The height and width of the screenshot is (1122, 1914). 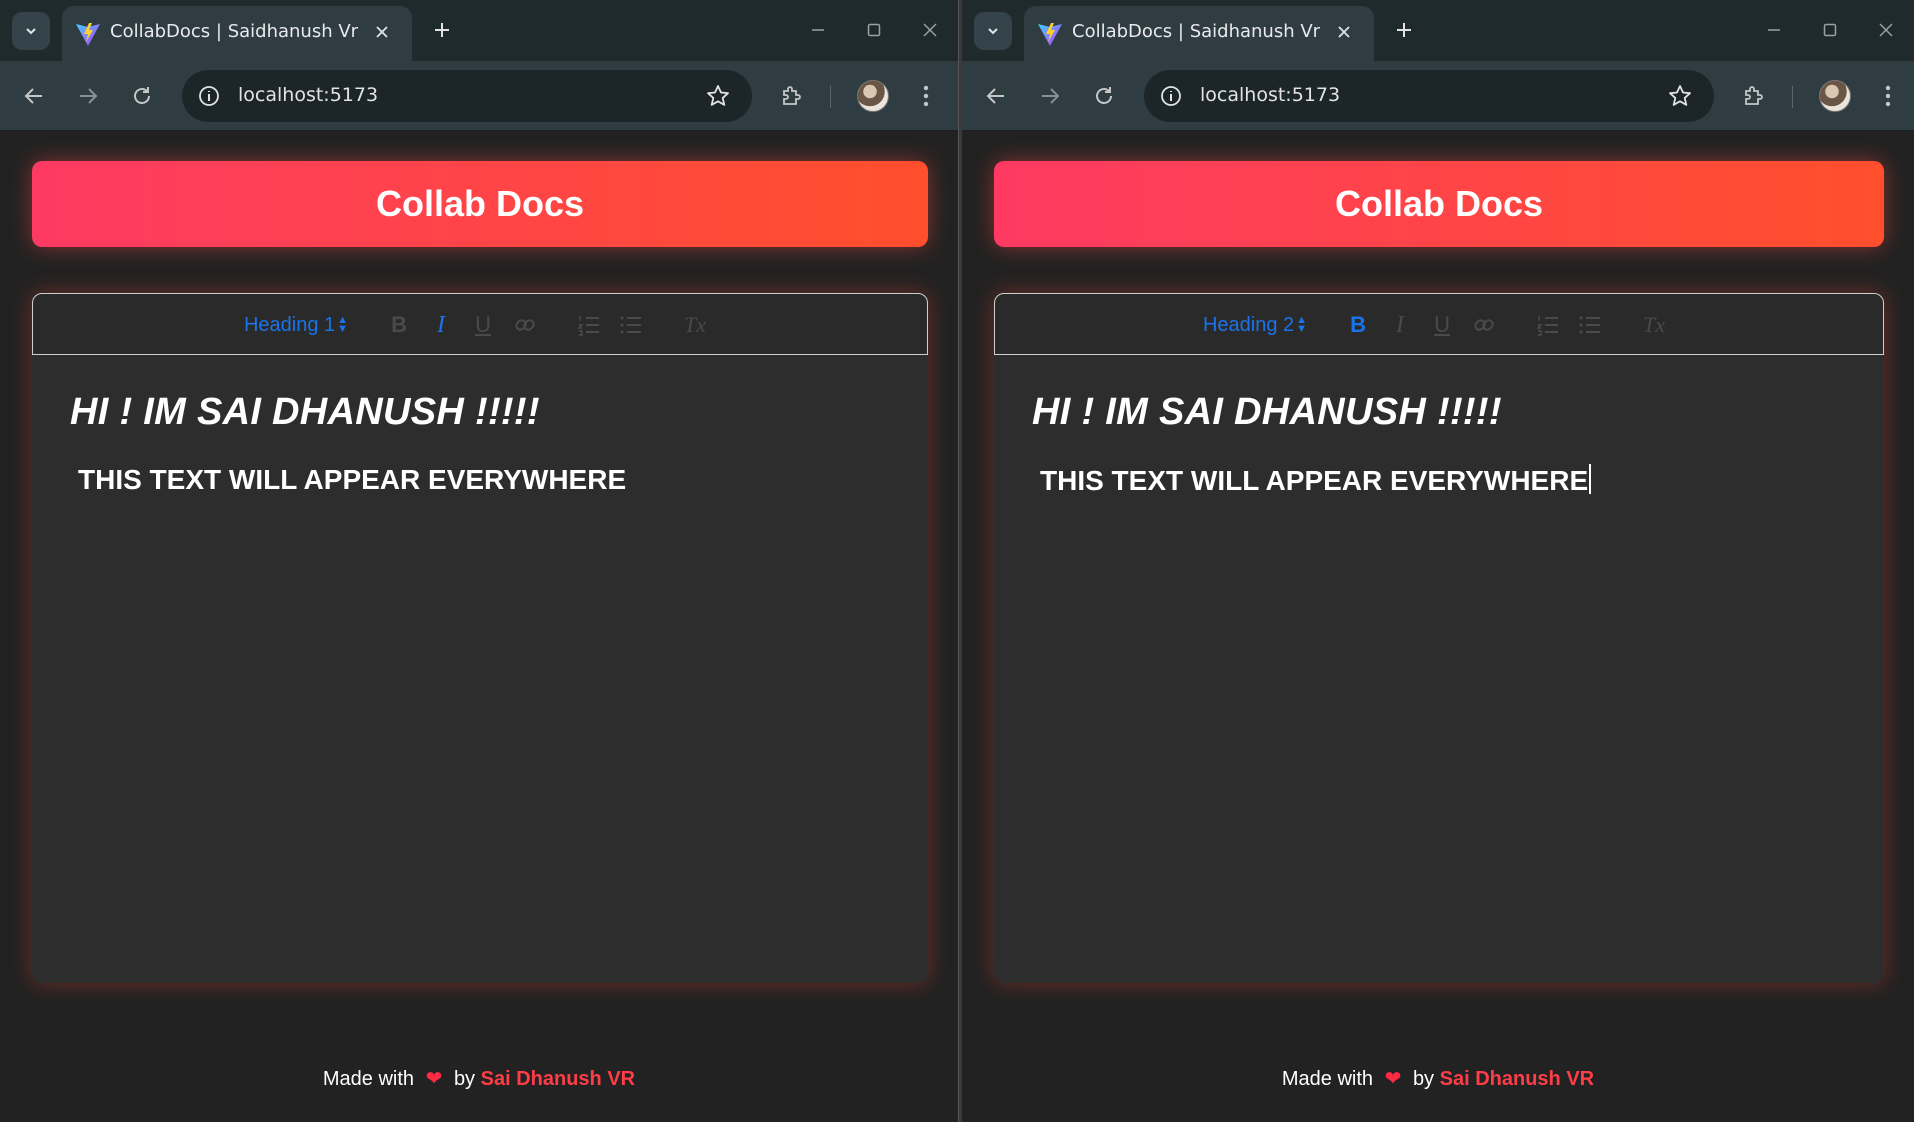 I want to click on heading-picker-label: Heading 2, so click(x=1248, y=324).